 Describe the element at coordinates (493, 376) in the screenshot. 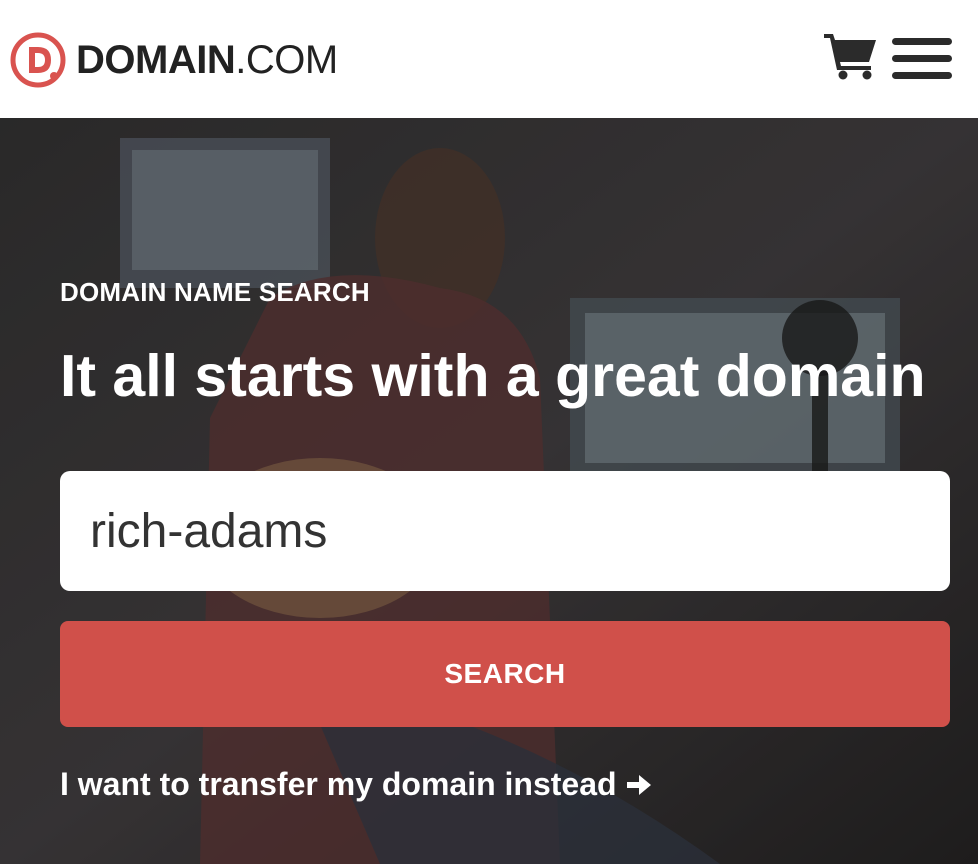

I see `hero-headline: It all starts with a great domain` at that location.